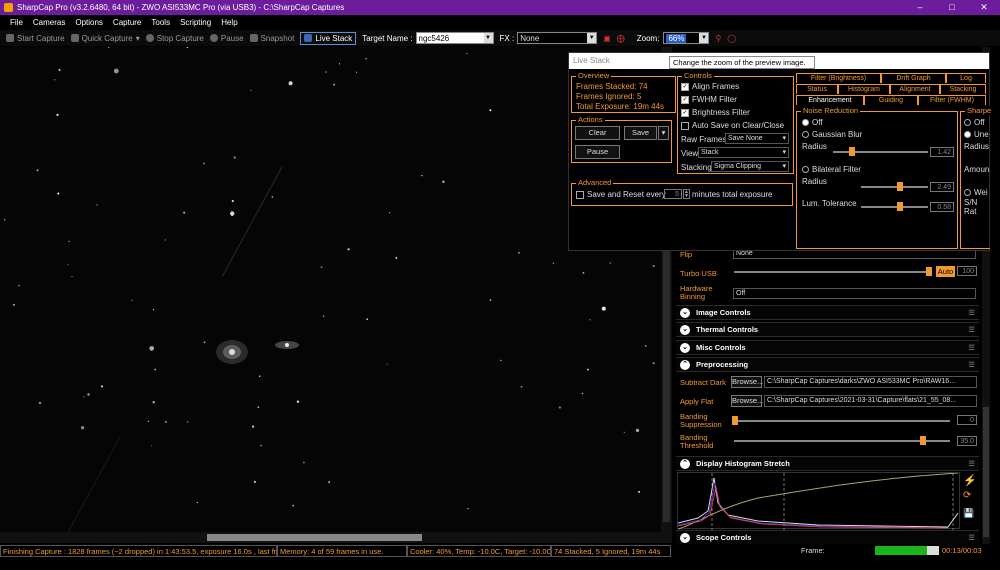  I want to click on minimize-icon: –, so click(920, 7).